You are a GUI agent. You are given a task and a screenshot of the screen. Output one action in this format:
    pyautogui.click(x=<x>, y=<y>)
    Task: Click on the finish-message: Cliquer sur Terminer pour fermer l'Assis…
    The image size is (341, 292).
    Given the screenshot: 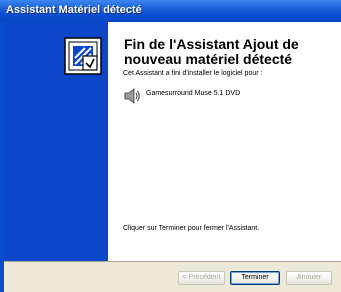 What is the action you would take?
    pyautogui.click(x=191, y=228)
    